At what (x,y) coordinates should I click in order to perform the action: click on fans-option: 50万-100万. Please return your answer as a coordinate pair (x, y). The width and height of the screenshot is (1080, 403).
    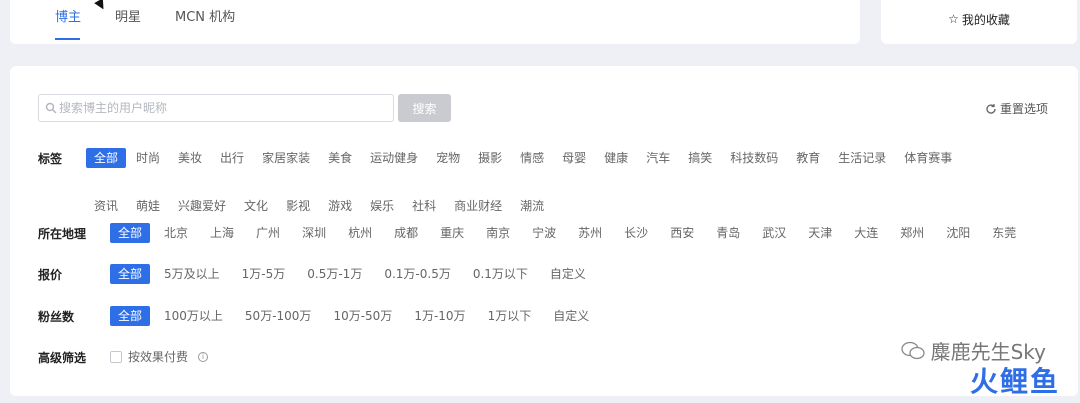
    Looking at the image, I should click on (278, 316).